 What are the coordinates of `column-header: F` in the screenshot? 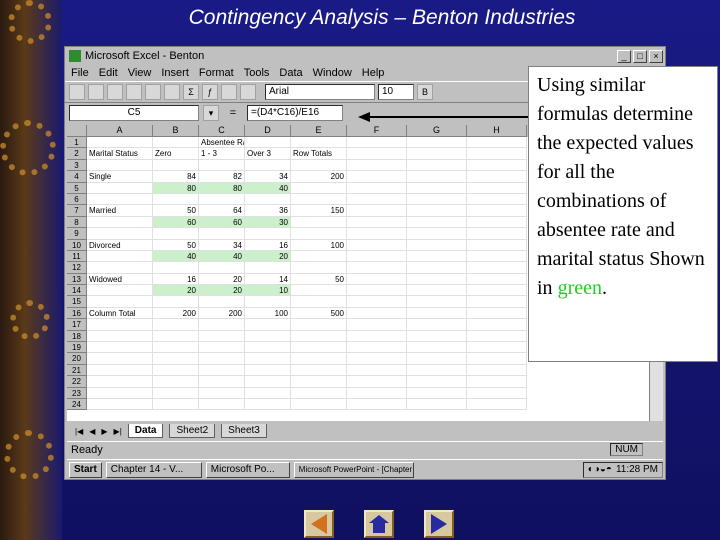 It's located at (377, 131).